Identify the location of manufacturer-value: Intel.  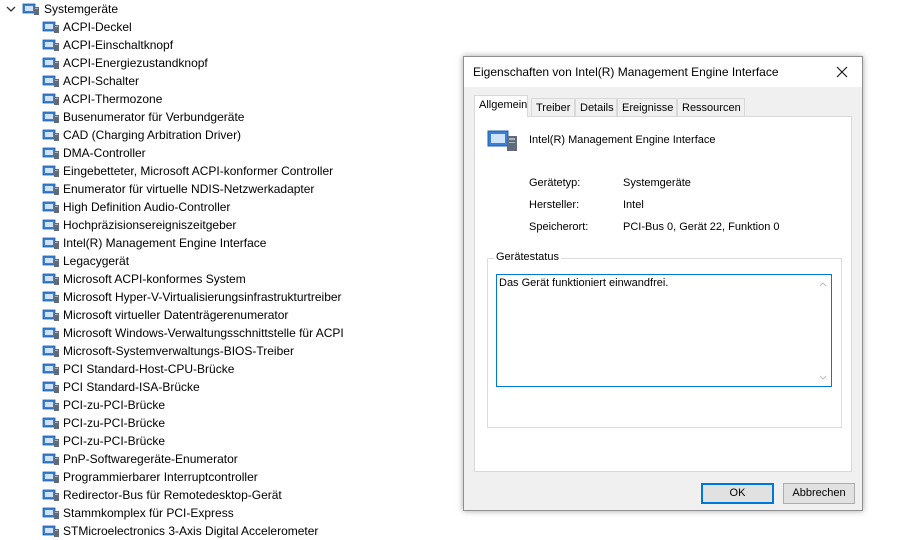
(633, 205).